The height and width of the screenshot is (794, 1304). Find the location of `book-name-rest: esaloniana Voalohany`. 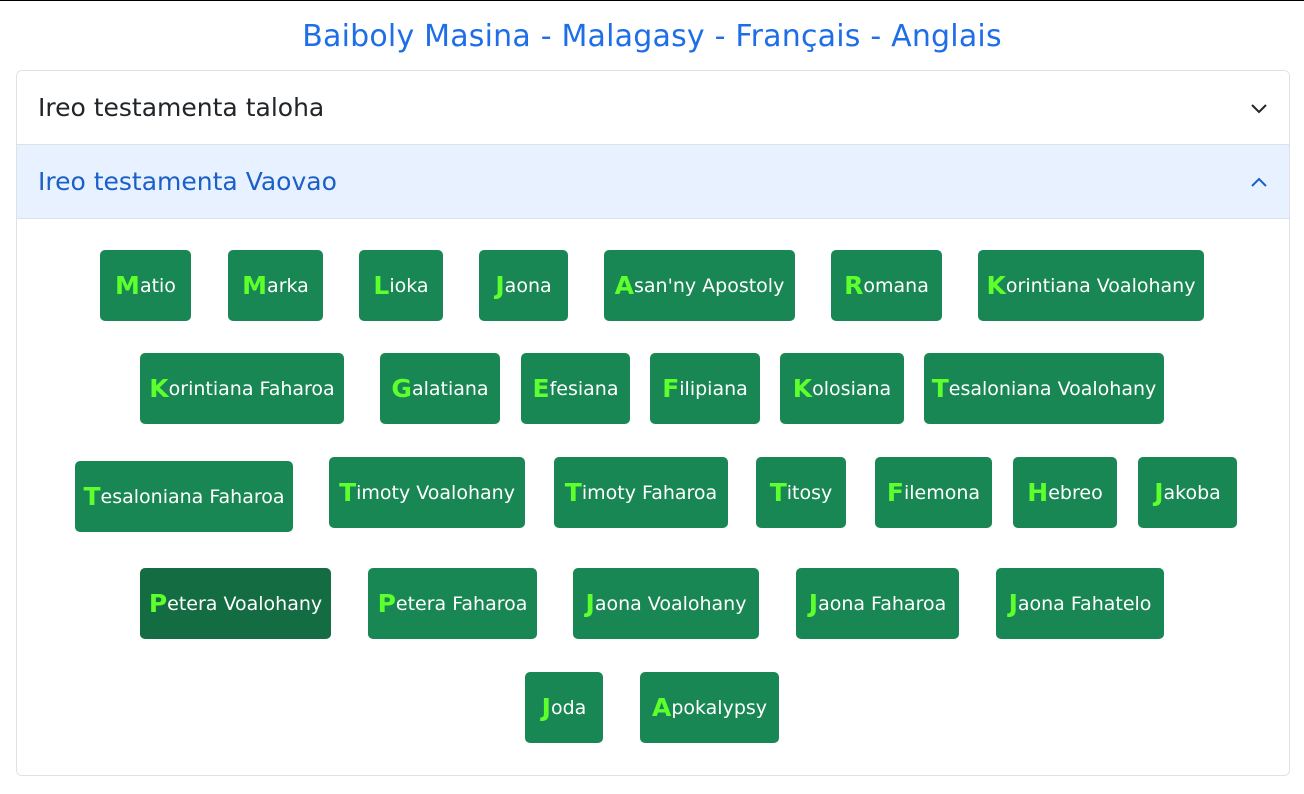

book-name-rest: esaloniana Voalohany is located at coordinates (1052, 388).